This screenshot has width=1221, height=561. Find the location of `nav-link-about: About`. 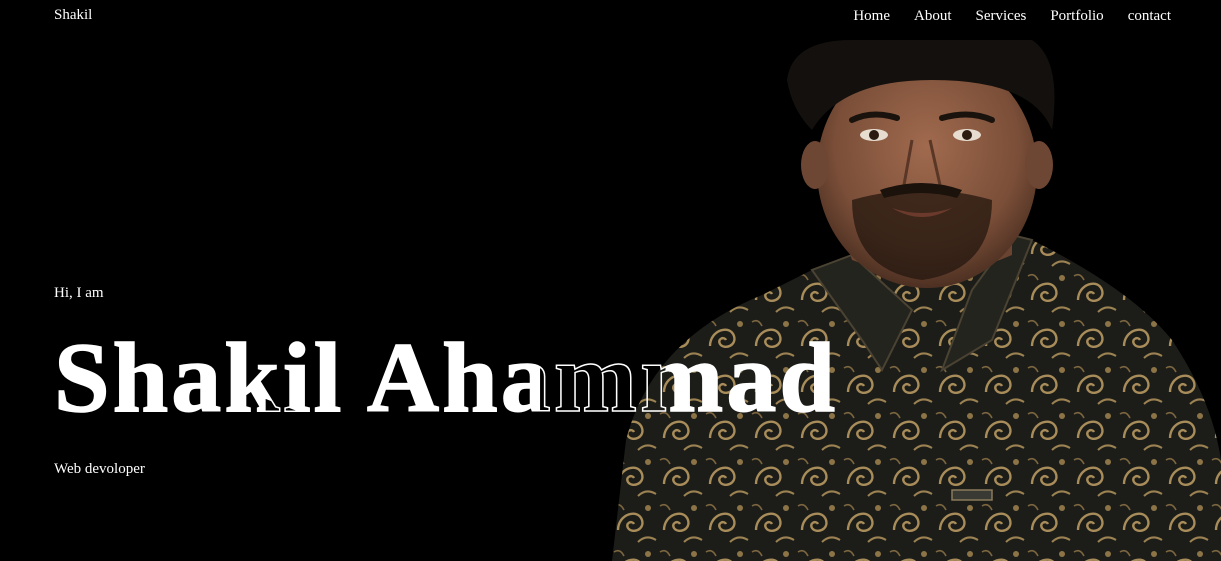

nav-link-about: About is located at coordinates (933, 16).